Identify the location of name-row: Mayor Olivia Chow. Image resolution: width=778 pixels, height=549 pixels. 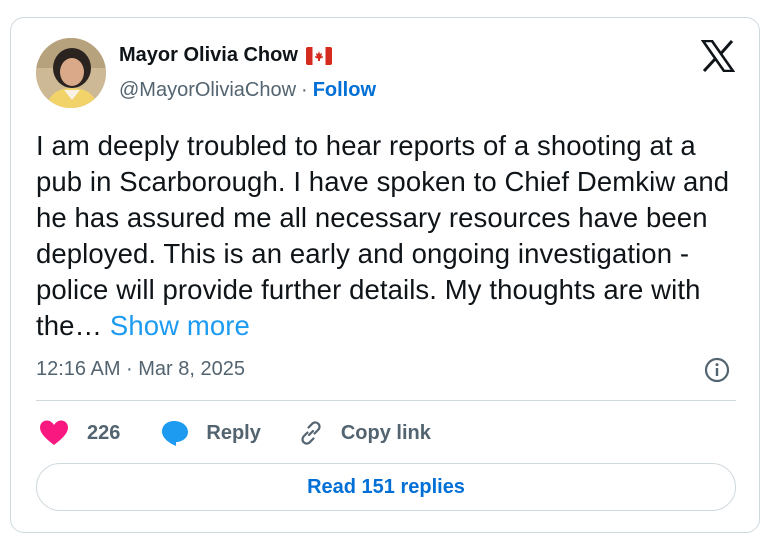
(225, 55).